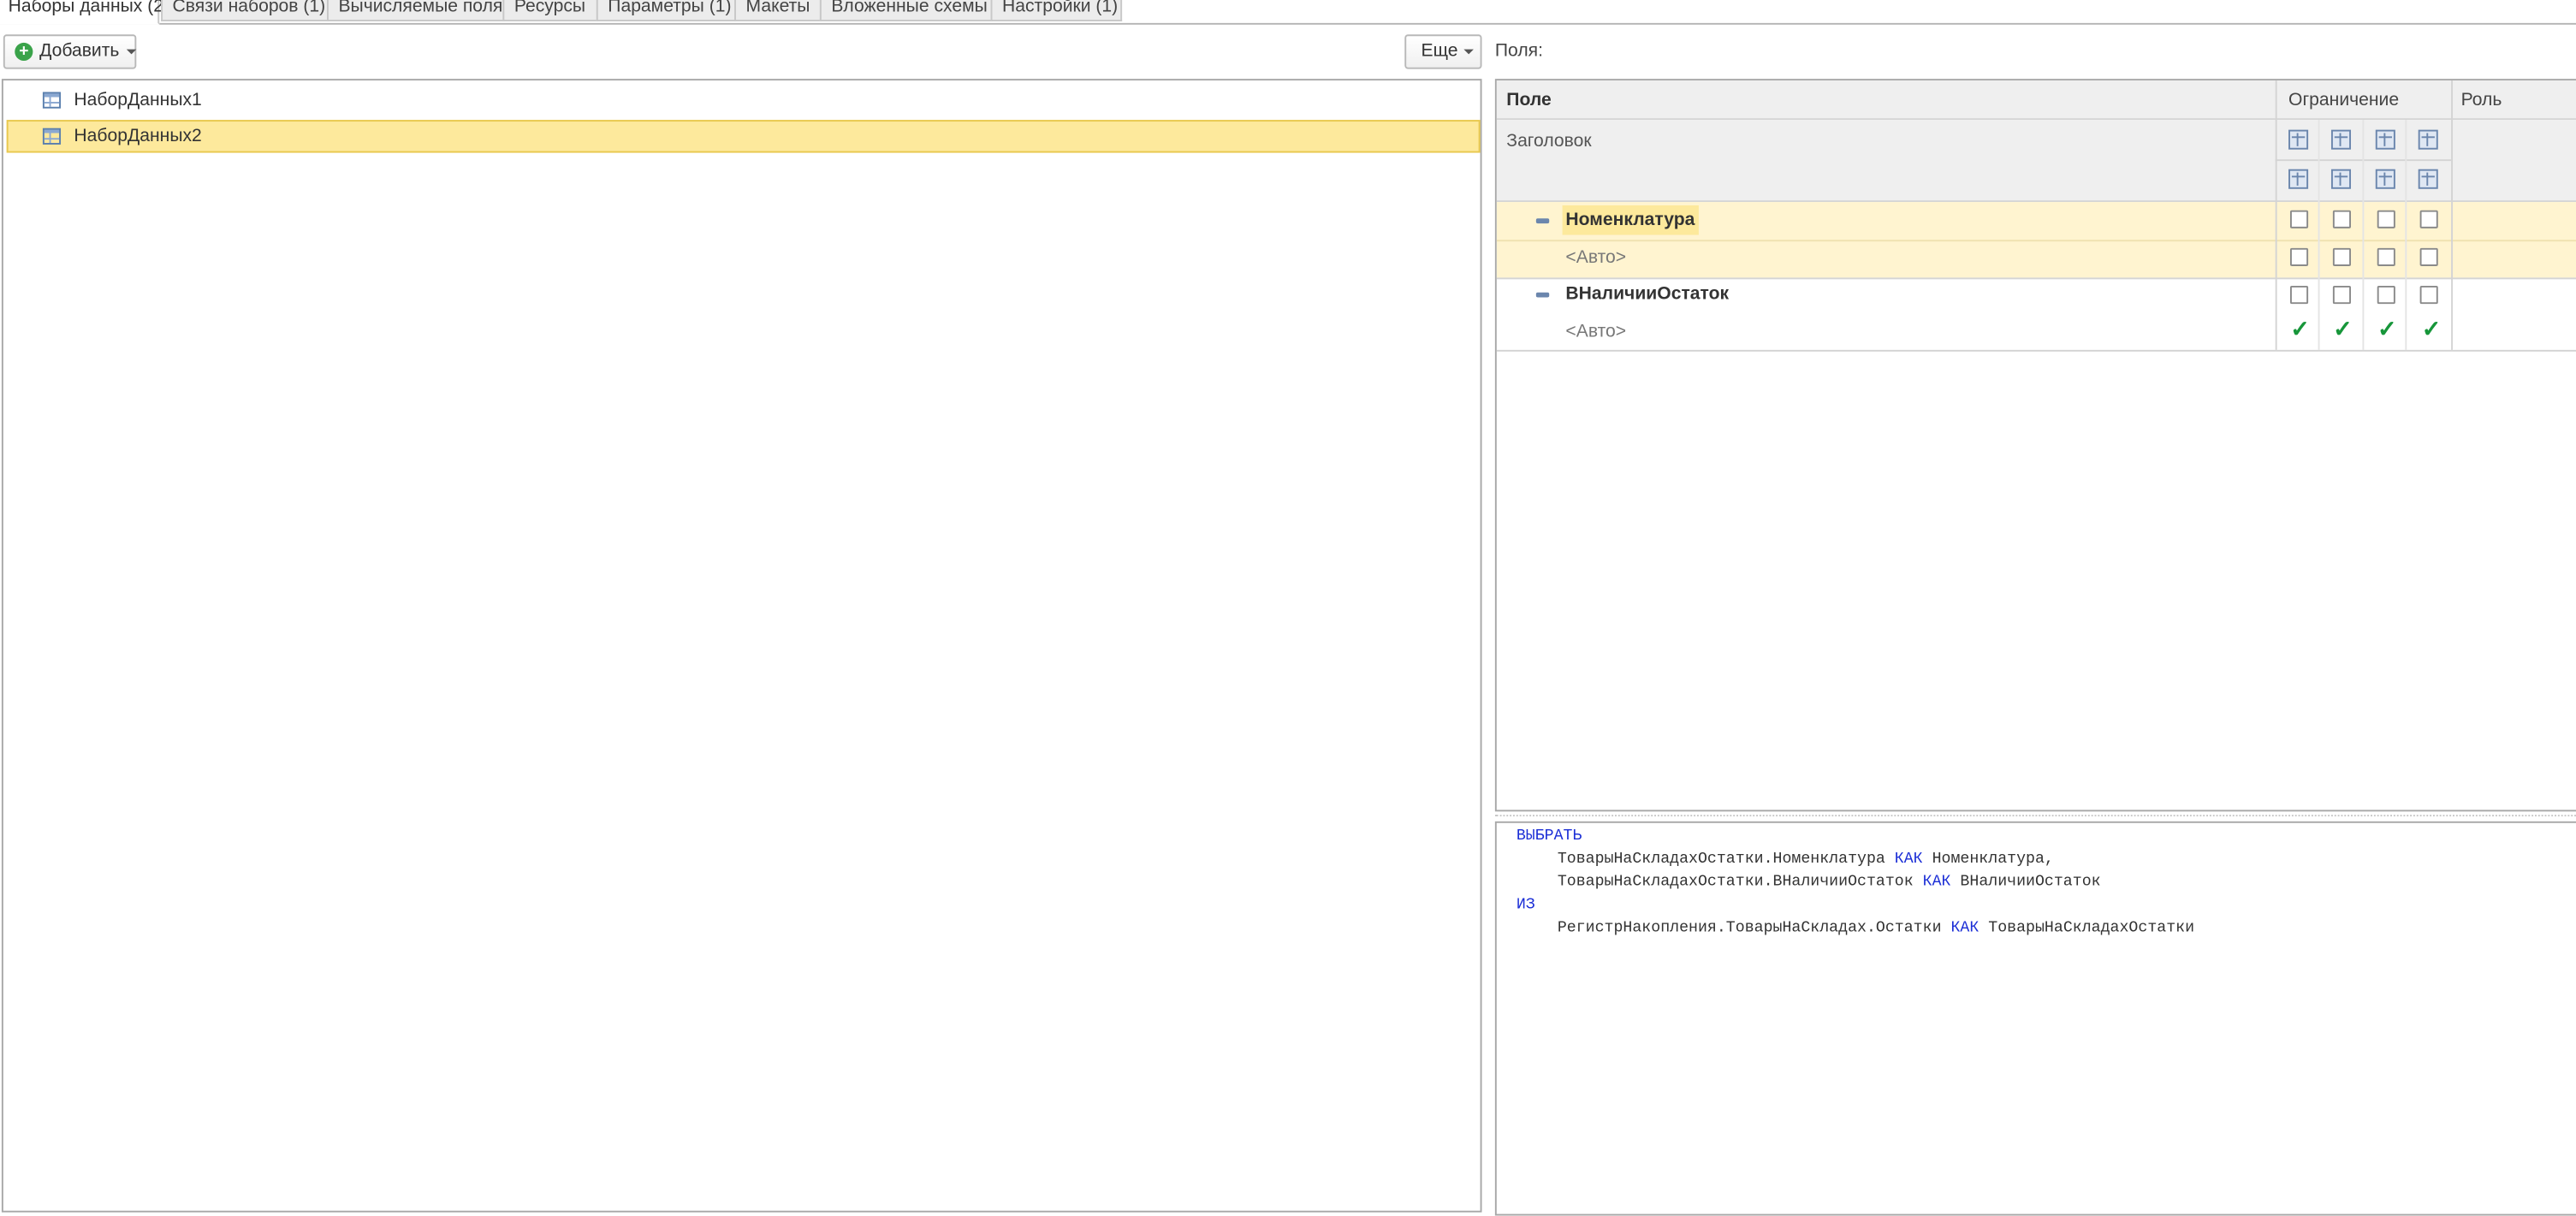 The height and width of the screenshot is (1216, 2576). I want to click on tree-item-dataset2: НаборДанных2, so click(743, 136).